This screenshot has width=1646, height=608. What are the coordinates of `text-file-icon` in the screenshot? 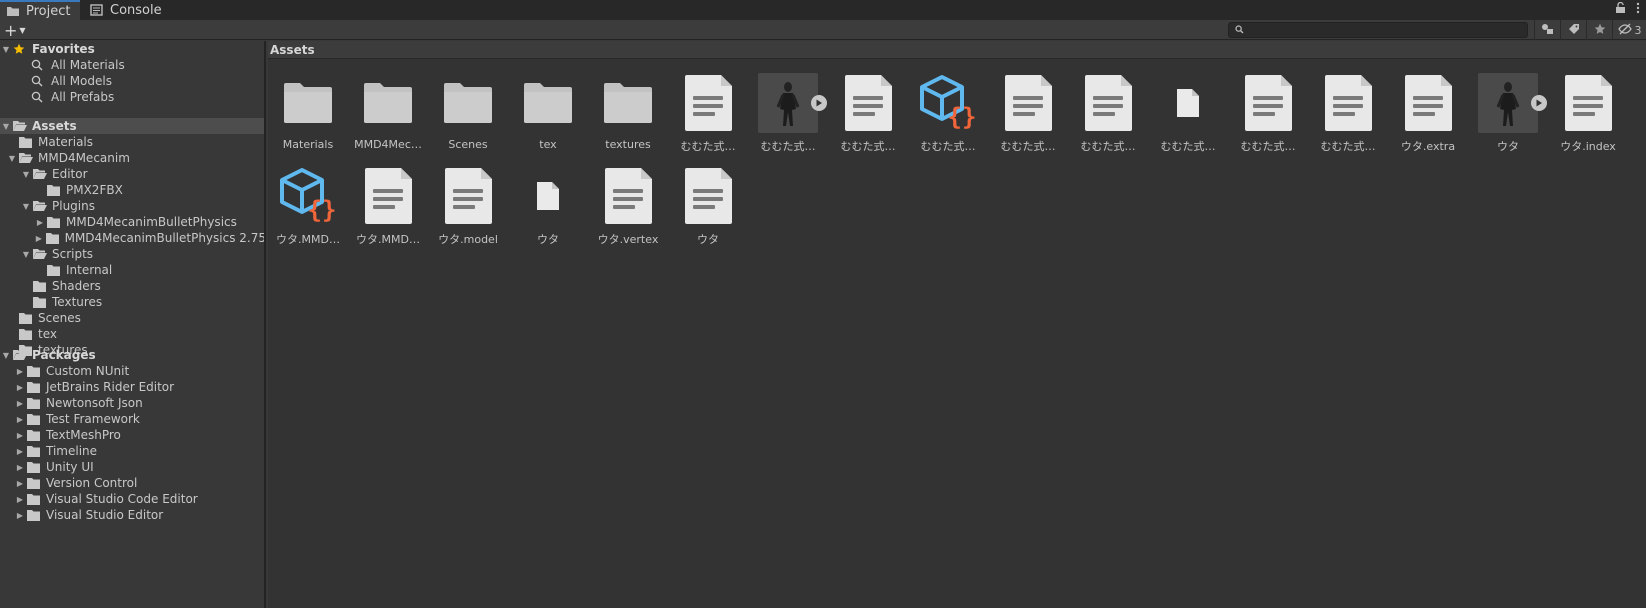 It's located at (708, 103).